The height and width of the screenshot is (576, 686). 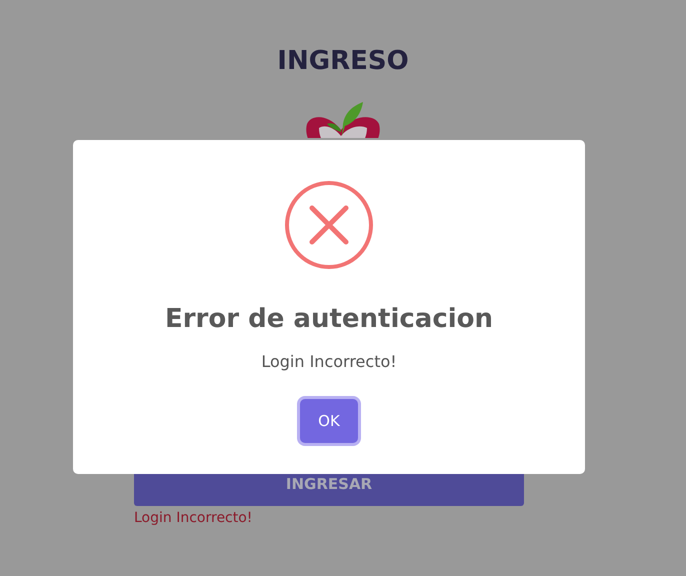 I want to click on error-icon, so click(x=329, y=225).